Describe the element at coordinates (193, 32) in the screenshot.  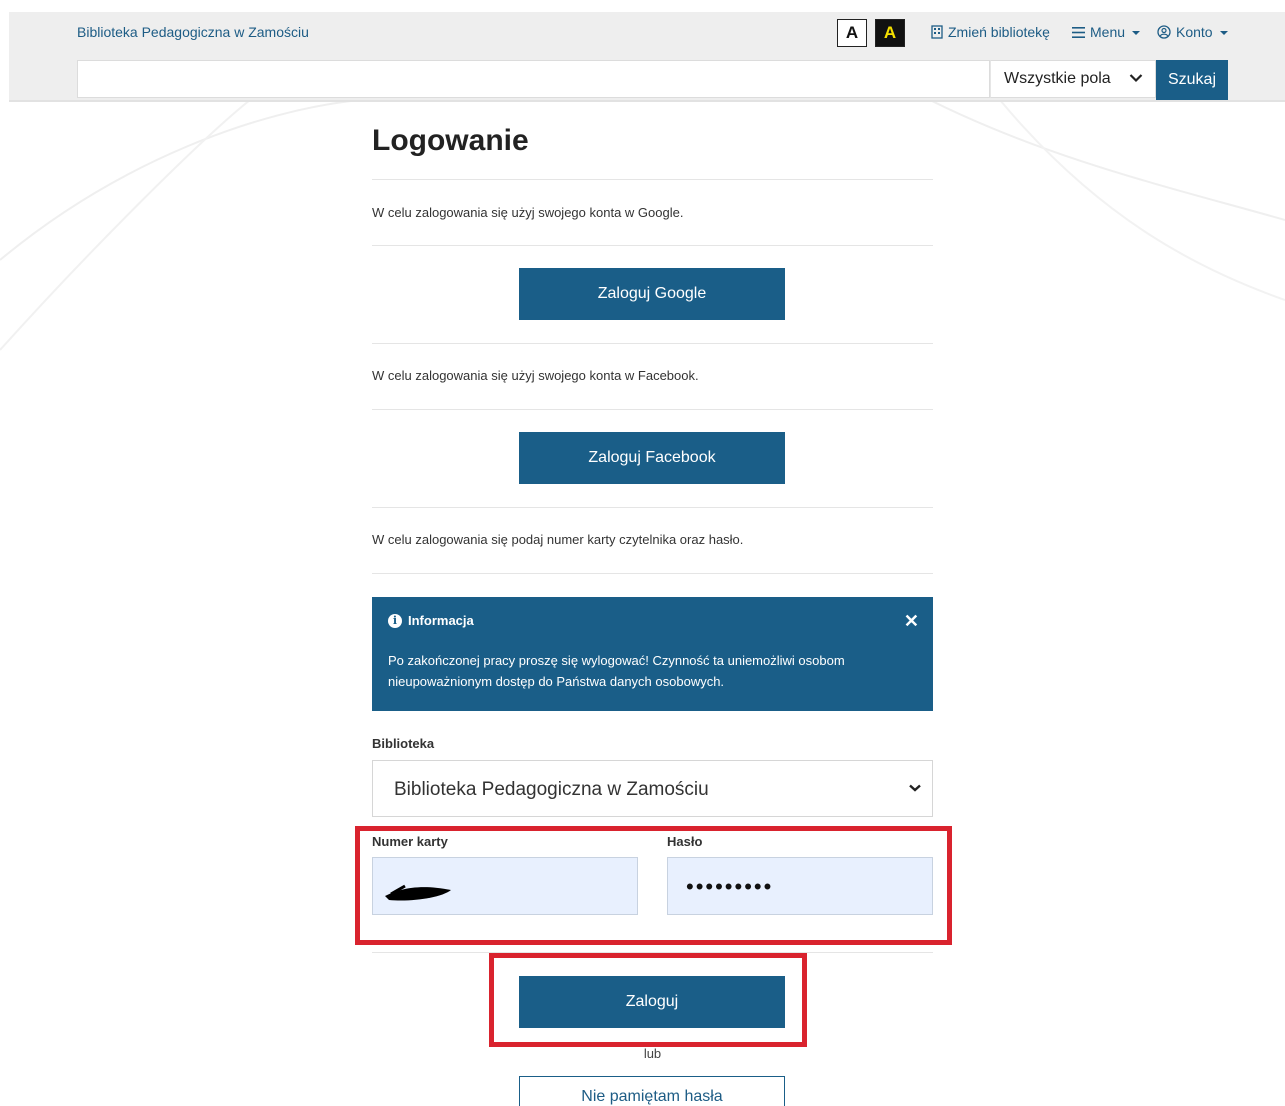
I see `brand-link: Biblioteka Pedagogiczna w Zamościu` at that location.